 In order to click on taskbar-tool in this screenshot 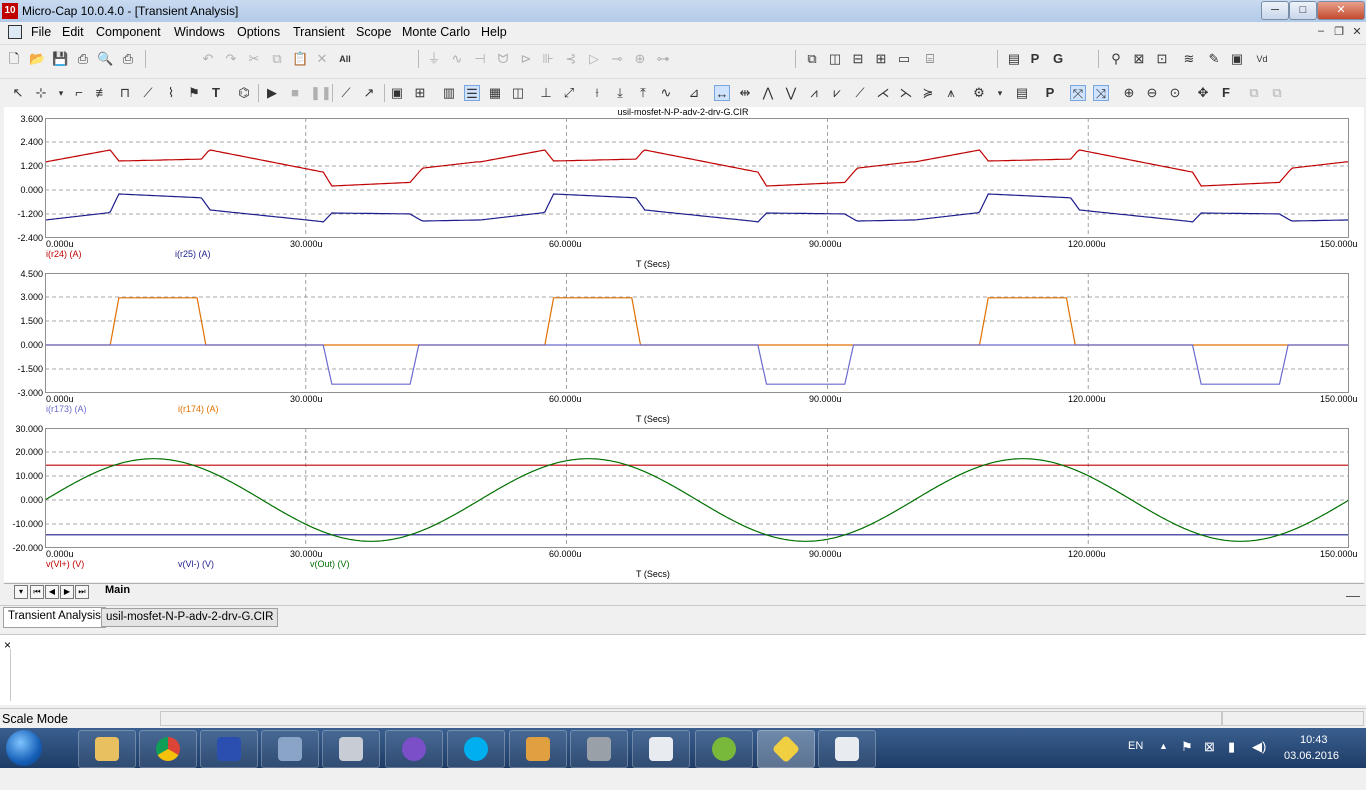, I will do `click(599, 749)`.